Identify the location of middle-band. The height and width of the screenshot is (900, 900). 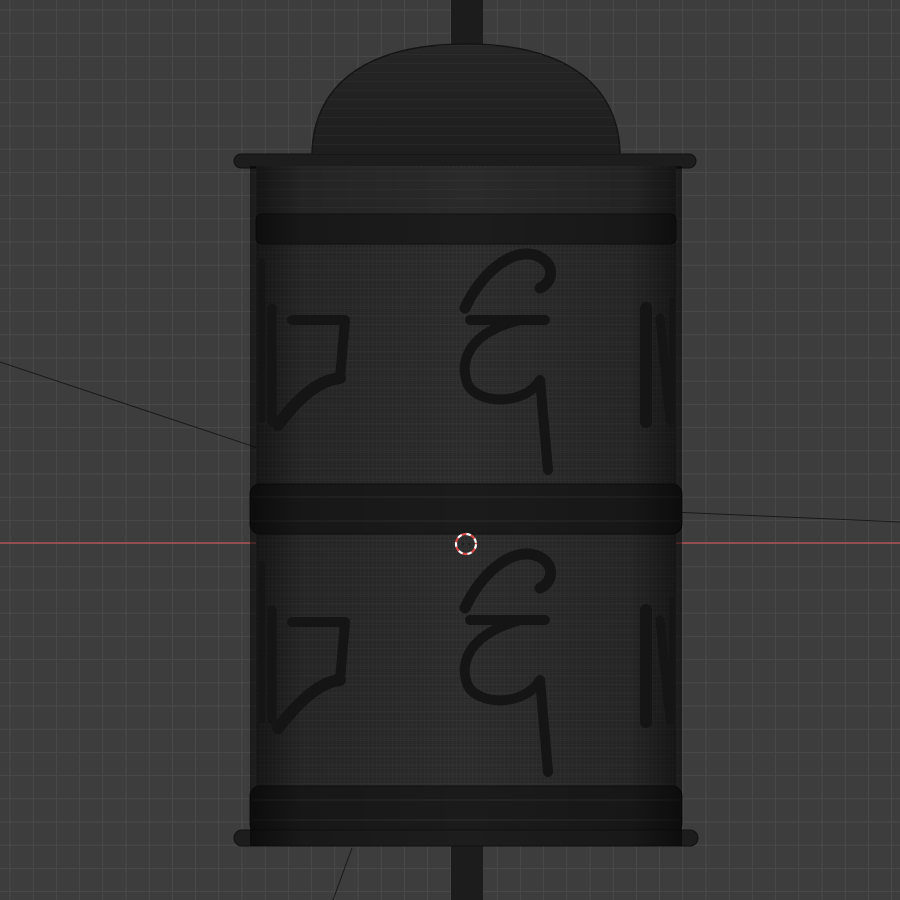
(466, 509).